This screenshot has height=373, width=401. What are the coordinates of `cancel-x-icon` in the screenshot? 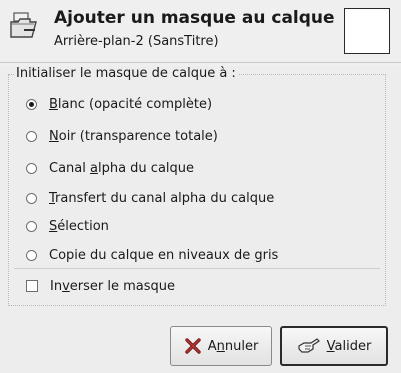 It's located at (193, 346).